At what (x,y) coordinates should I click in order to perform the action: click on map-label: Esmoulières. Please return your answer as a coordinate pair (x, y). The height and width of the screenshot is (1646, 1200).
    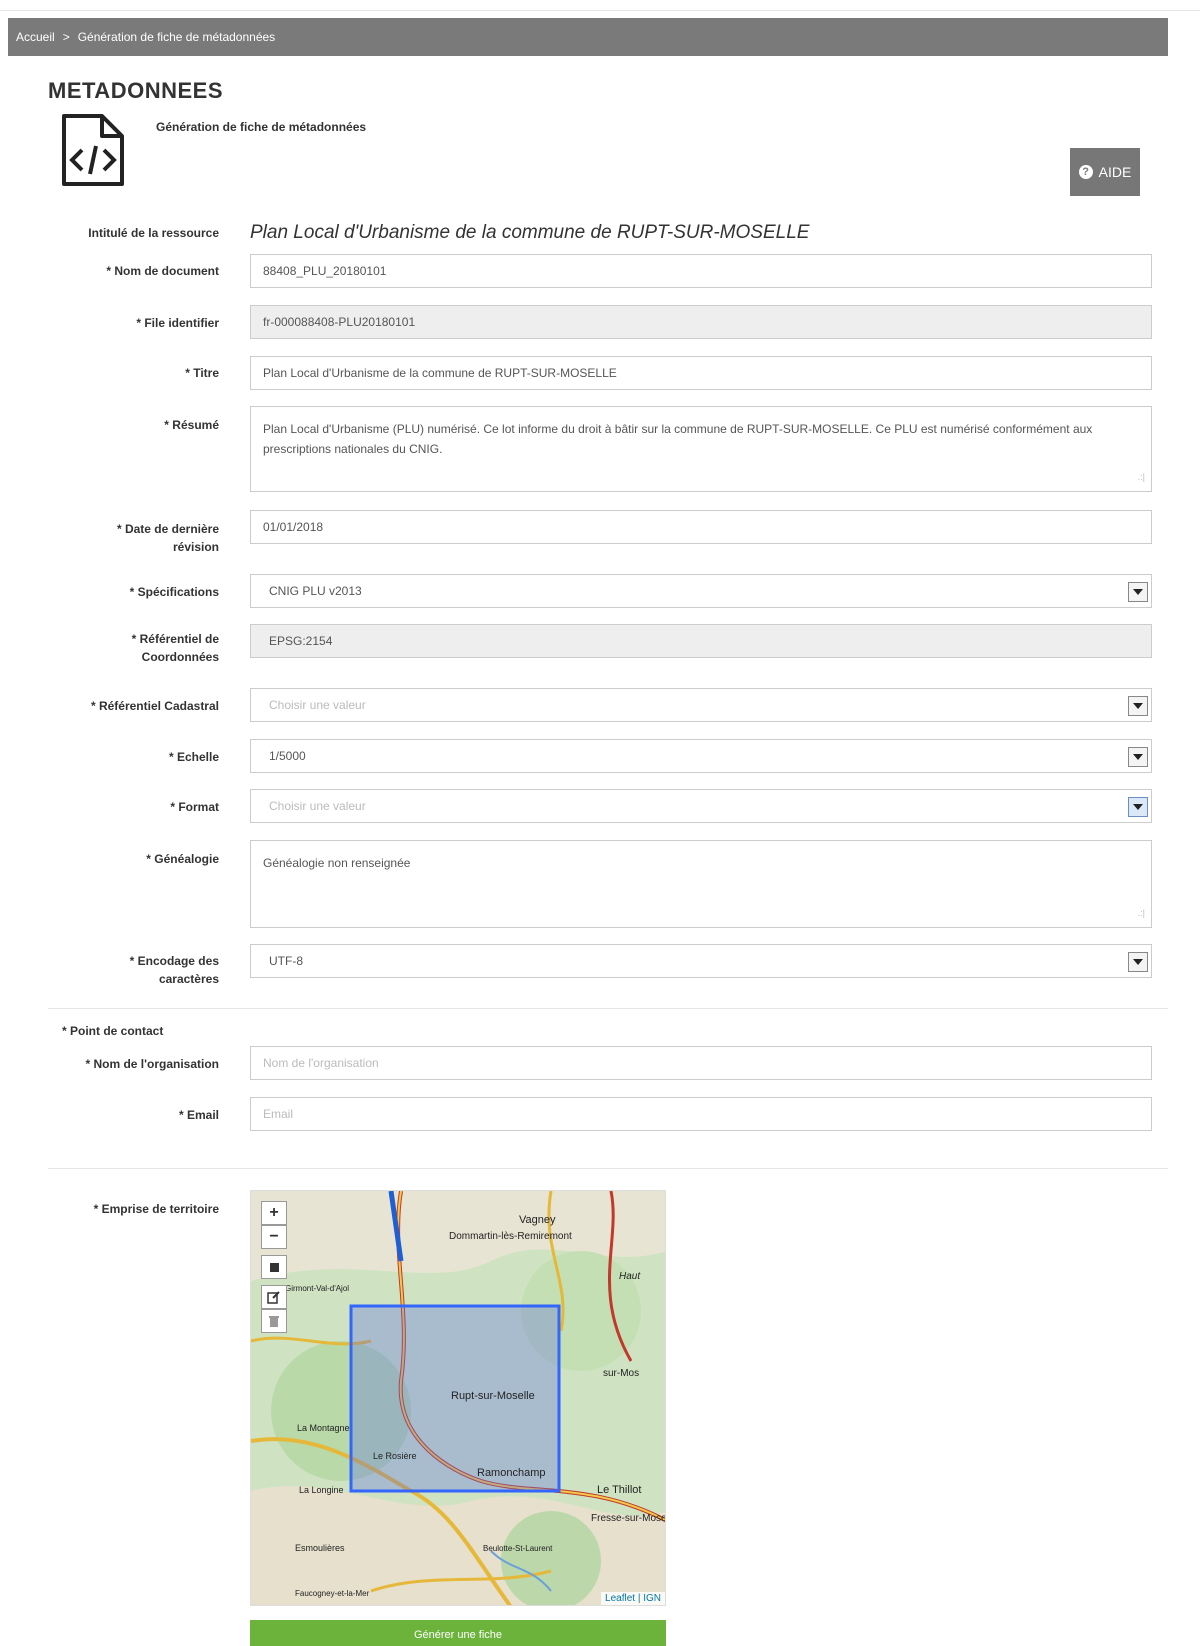
    Looking at the image, I should click on (320, 1548).